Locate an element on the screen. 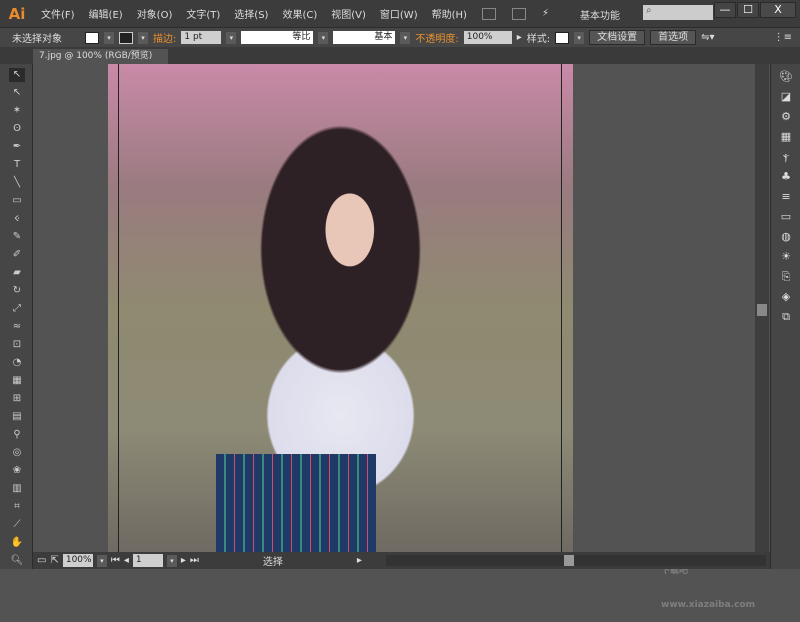  style-swatch is located at coordinates (562, 37).